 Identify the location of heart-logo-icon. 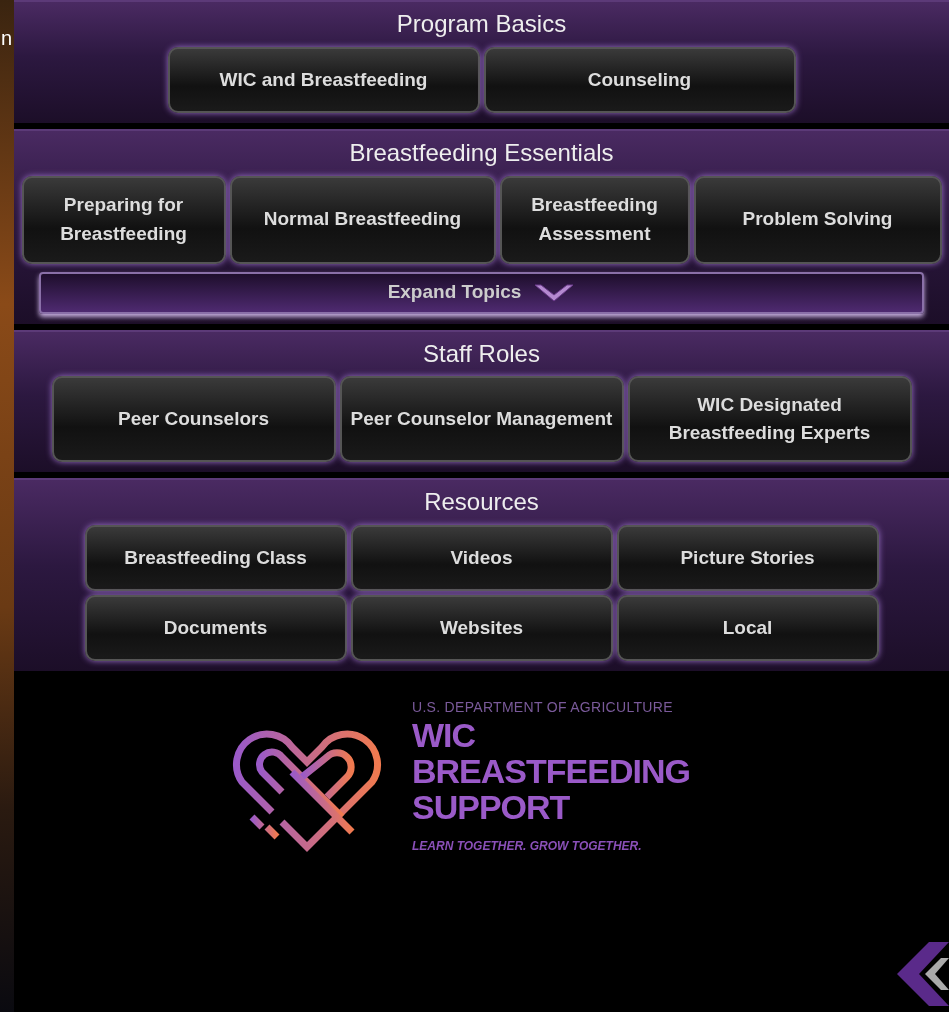
(307, 790).